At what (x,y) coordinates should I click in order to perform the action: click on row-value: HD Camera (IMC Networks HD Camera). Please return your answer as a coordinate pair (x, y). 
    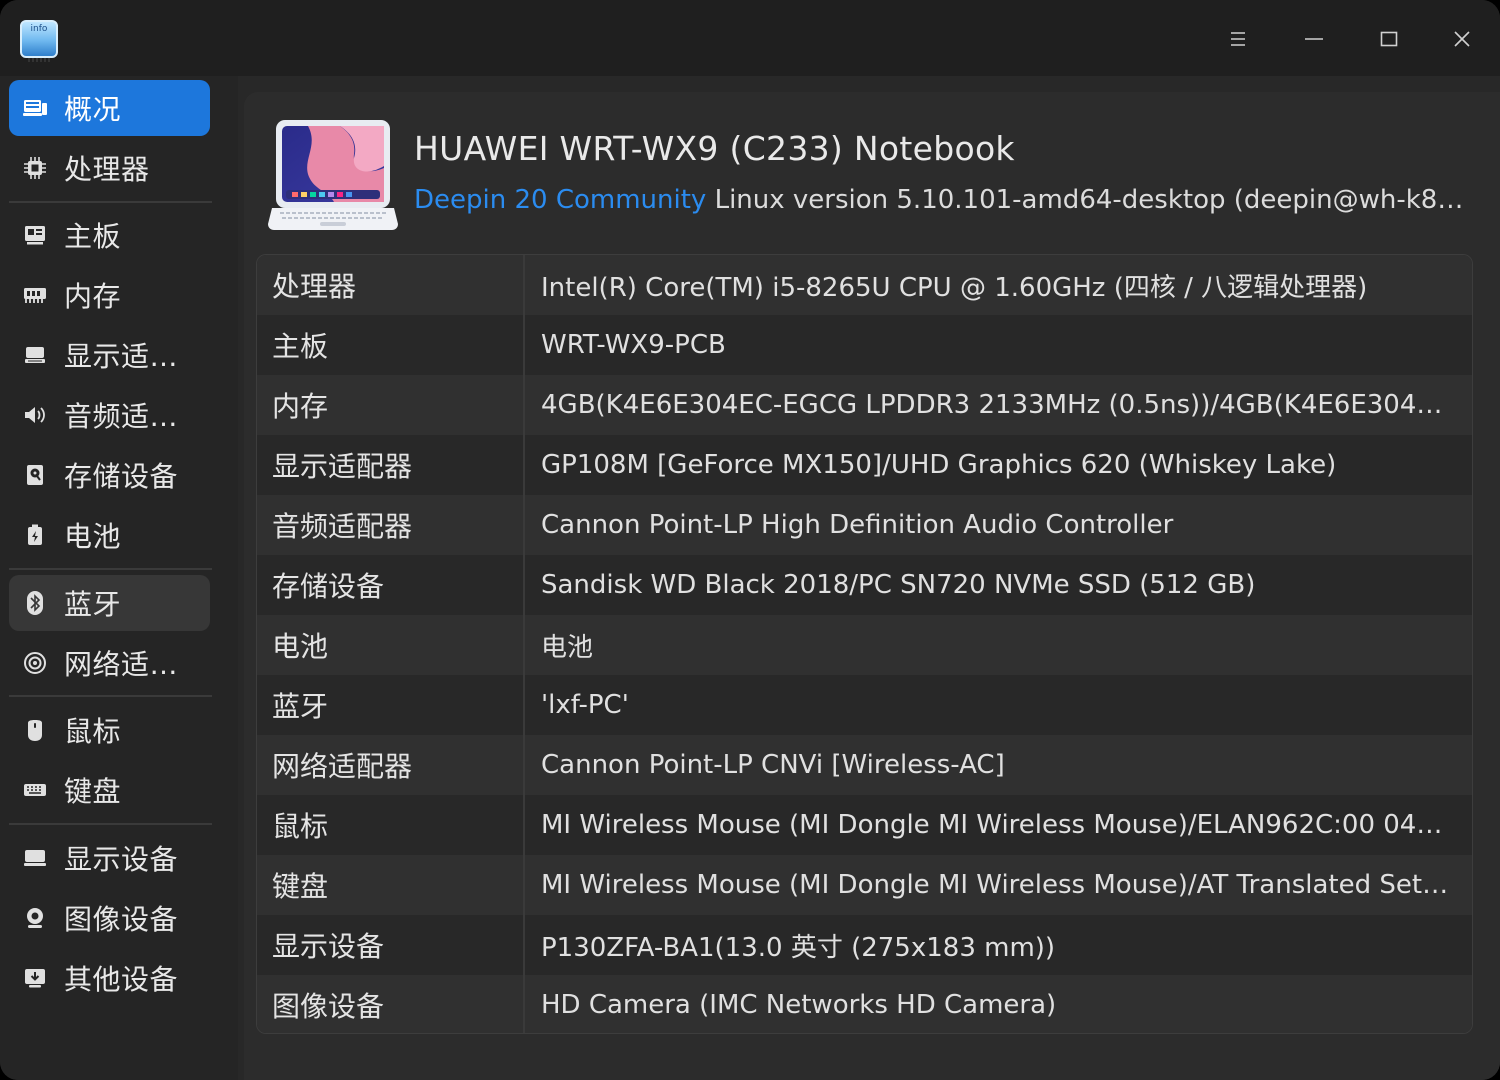
    Looking at the image, I should click on (799, 1005).